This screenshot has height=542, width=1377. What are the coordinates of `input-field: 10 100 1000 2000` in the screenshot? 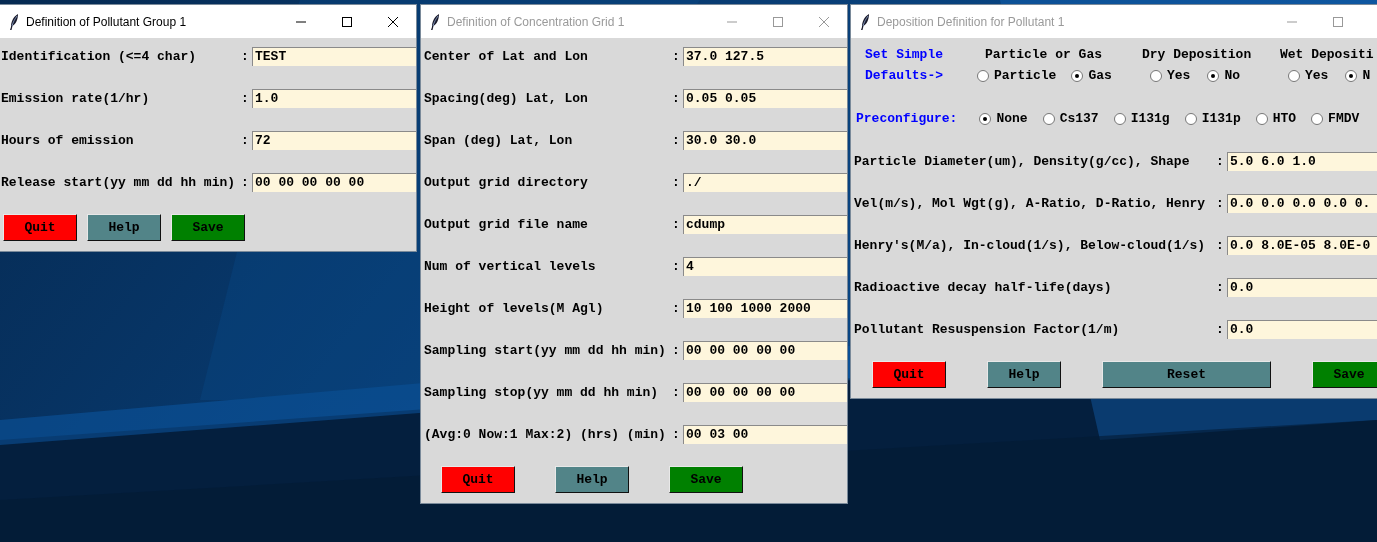 It's located at (765, 308).